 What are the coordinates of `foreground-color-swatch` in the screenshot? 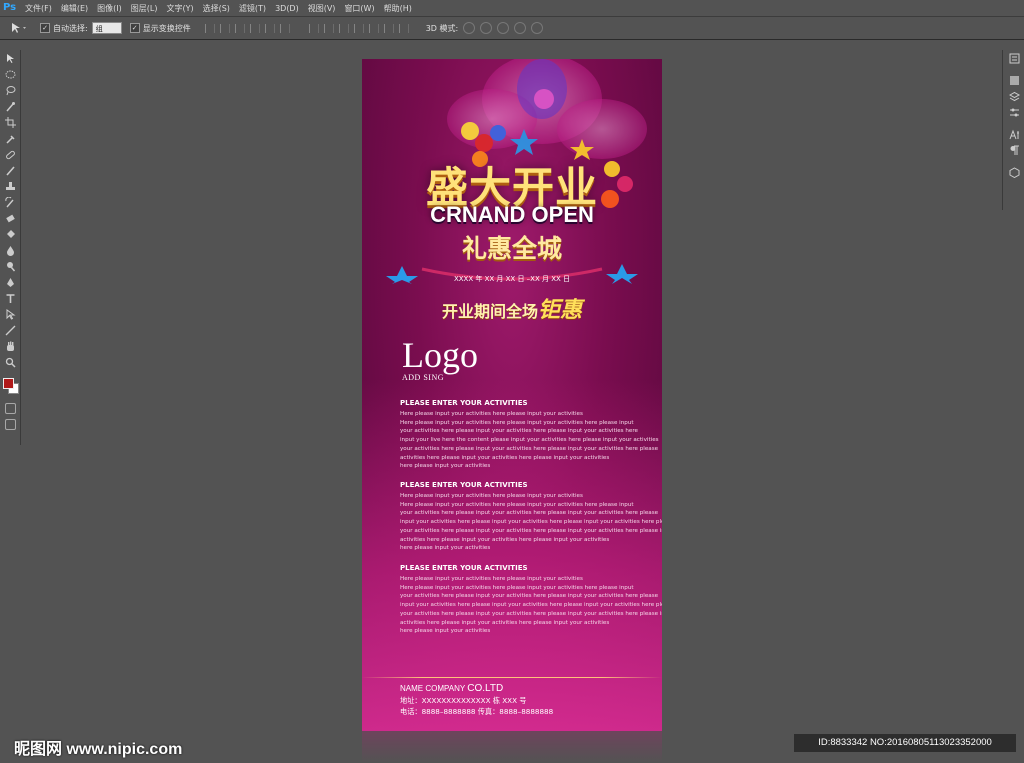 It's located at (8, 383).